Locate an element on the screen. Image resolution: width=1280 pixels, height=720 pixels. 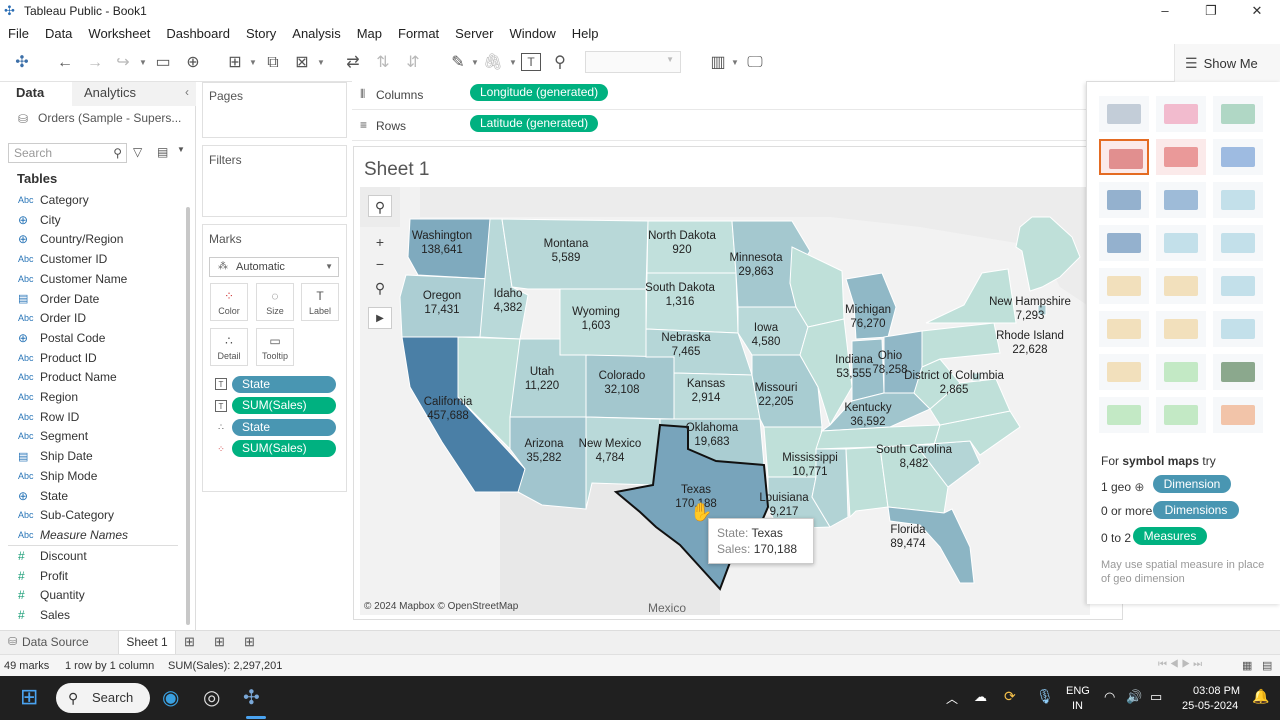
menu-data: Data is located at coordinates (58, 33).